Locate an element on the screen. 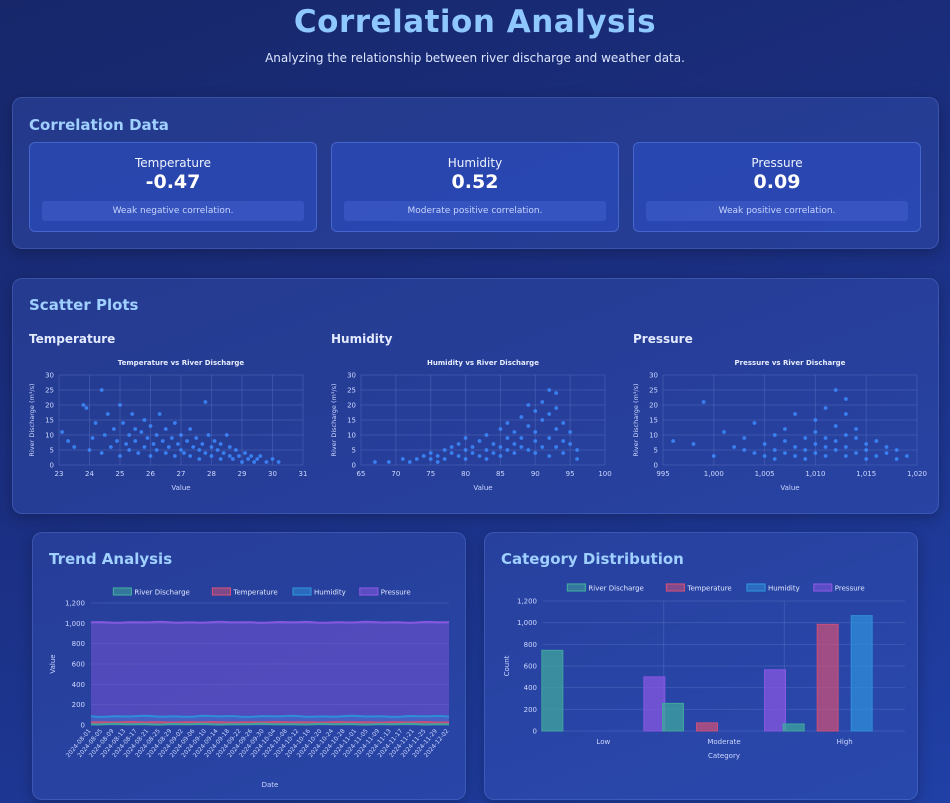  legend-label: Humidity is located at coordinates (330, 593).